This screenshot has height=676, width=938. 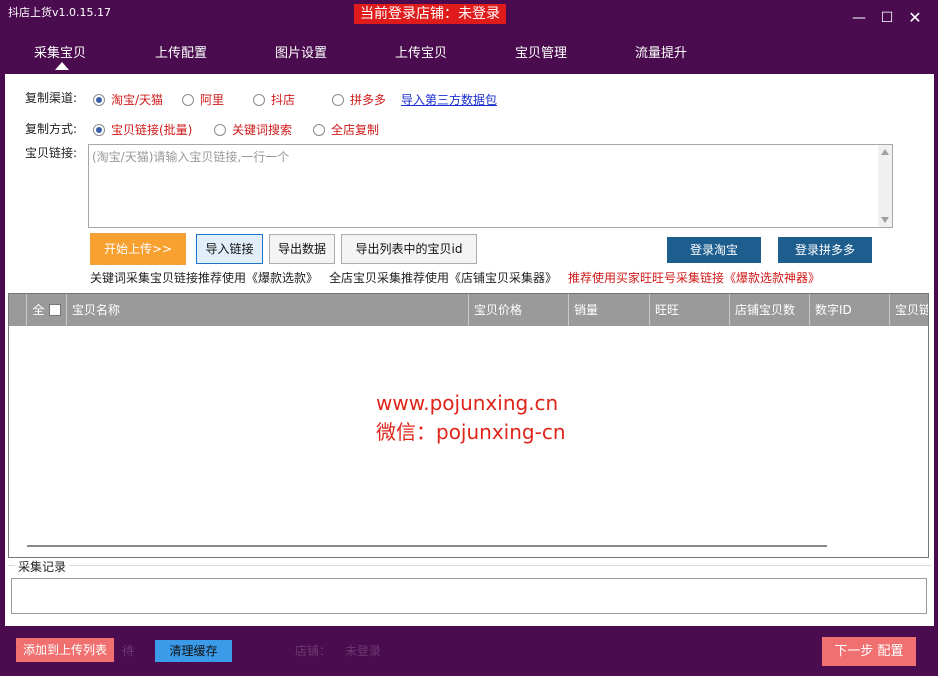 What do you see at coordinates (51, 98) in the screenshot?
I see `channel-label: 复制渠道:` at bounding box center [51, 98].